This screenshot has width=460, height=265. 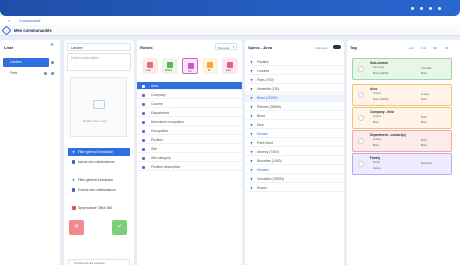 I want to click on list-item: Paris, so click(x=26, y=73).